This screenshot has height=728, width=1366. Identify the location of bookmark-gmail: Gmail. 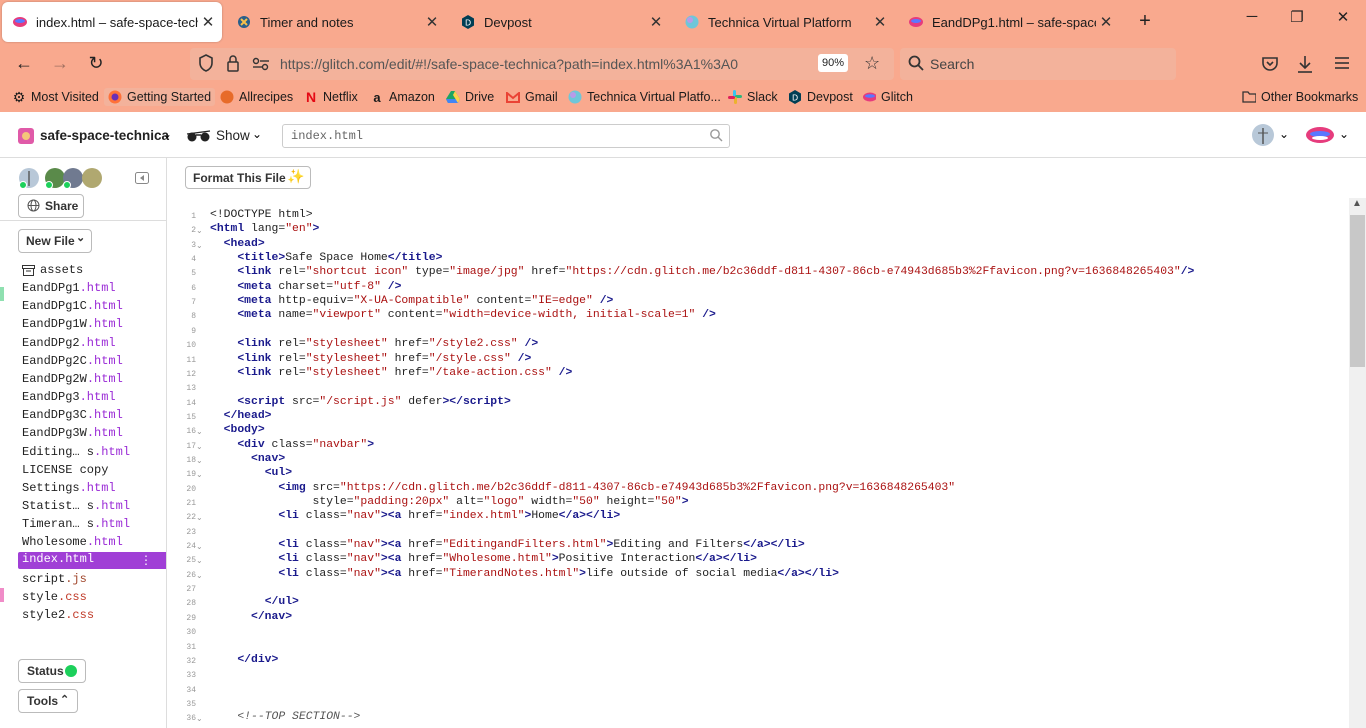
(532, 97).